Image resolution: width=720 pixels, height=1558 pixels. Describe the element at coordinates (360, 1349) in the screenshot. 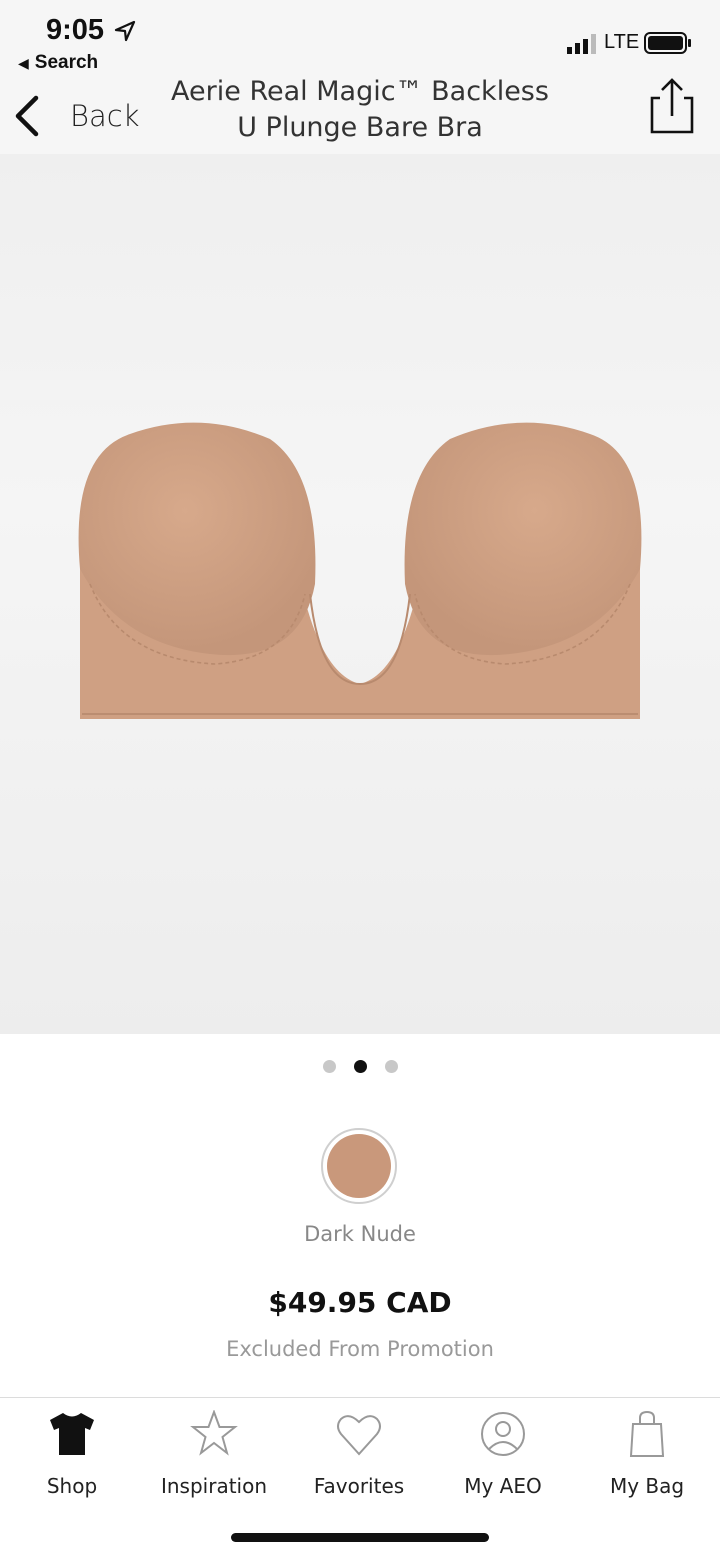

I see `promo-note: Excluded From Promotion` at that location.